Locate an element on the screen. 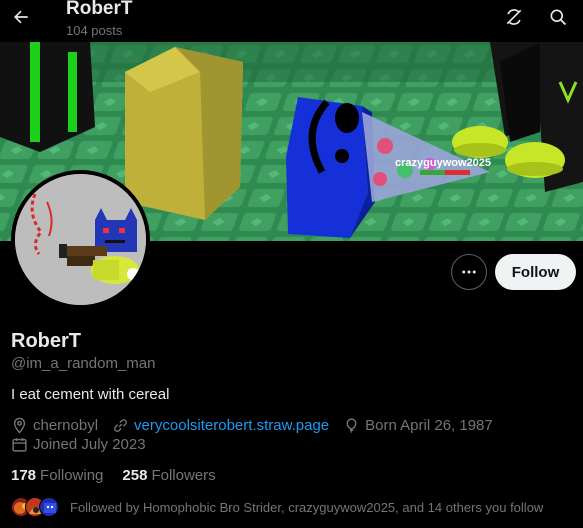 The height and width of the screenshot is (528, 583). follow-stats: 178 Following 258 Followers is located at coordinates (123, 475).